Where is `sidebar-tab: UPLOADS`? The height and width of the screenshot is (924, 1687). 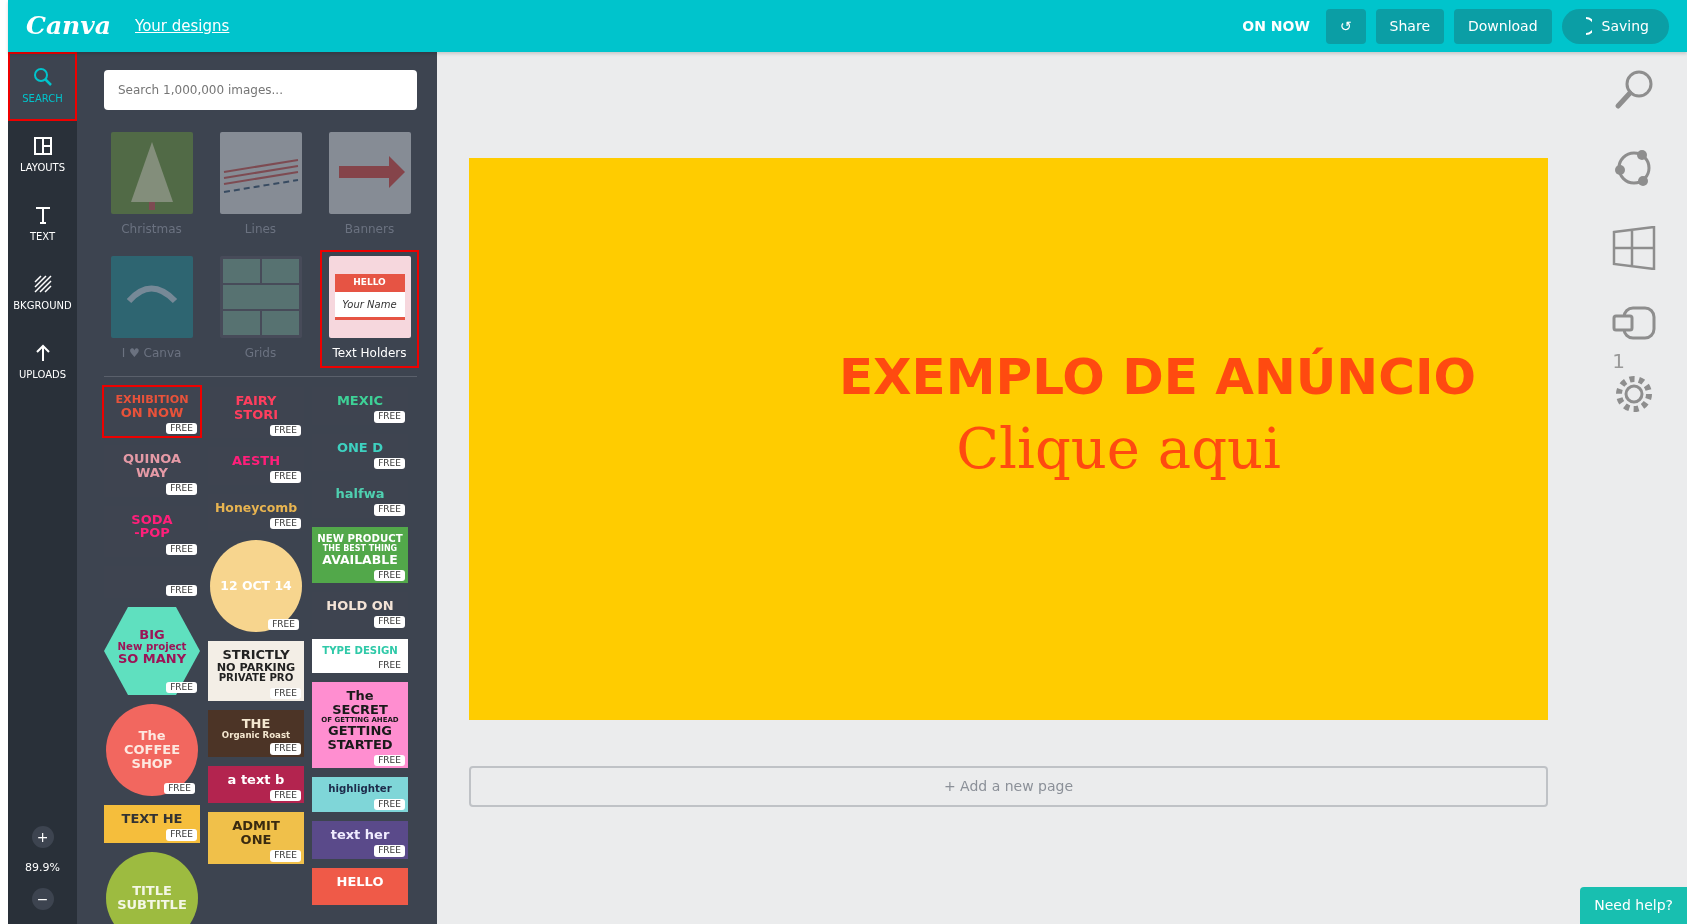 sidebar-tab: UPLOADS is located at coordinates (42, 362).